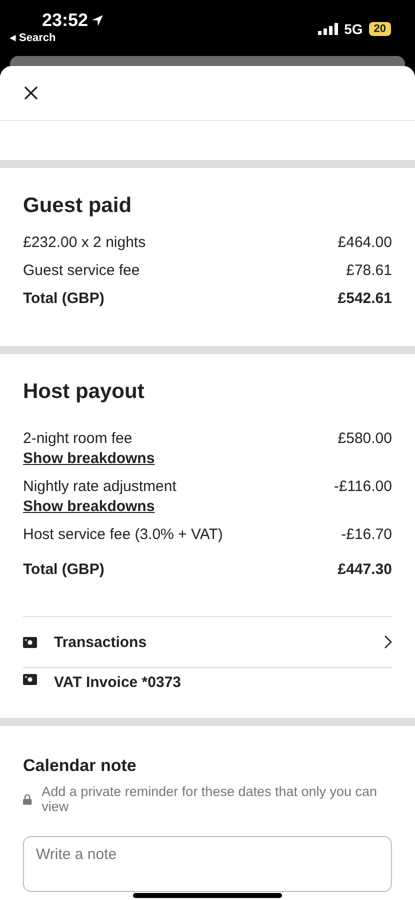 The width and height of the screenshot is (415, 900). Describe the element at coordinates (57, 37) in the screenshot. I see `back-link: ◂ Search` at that location.